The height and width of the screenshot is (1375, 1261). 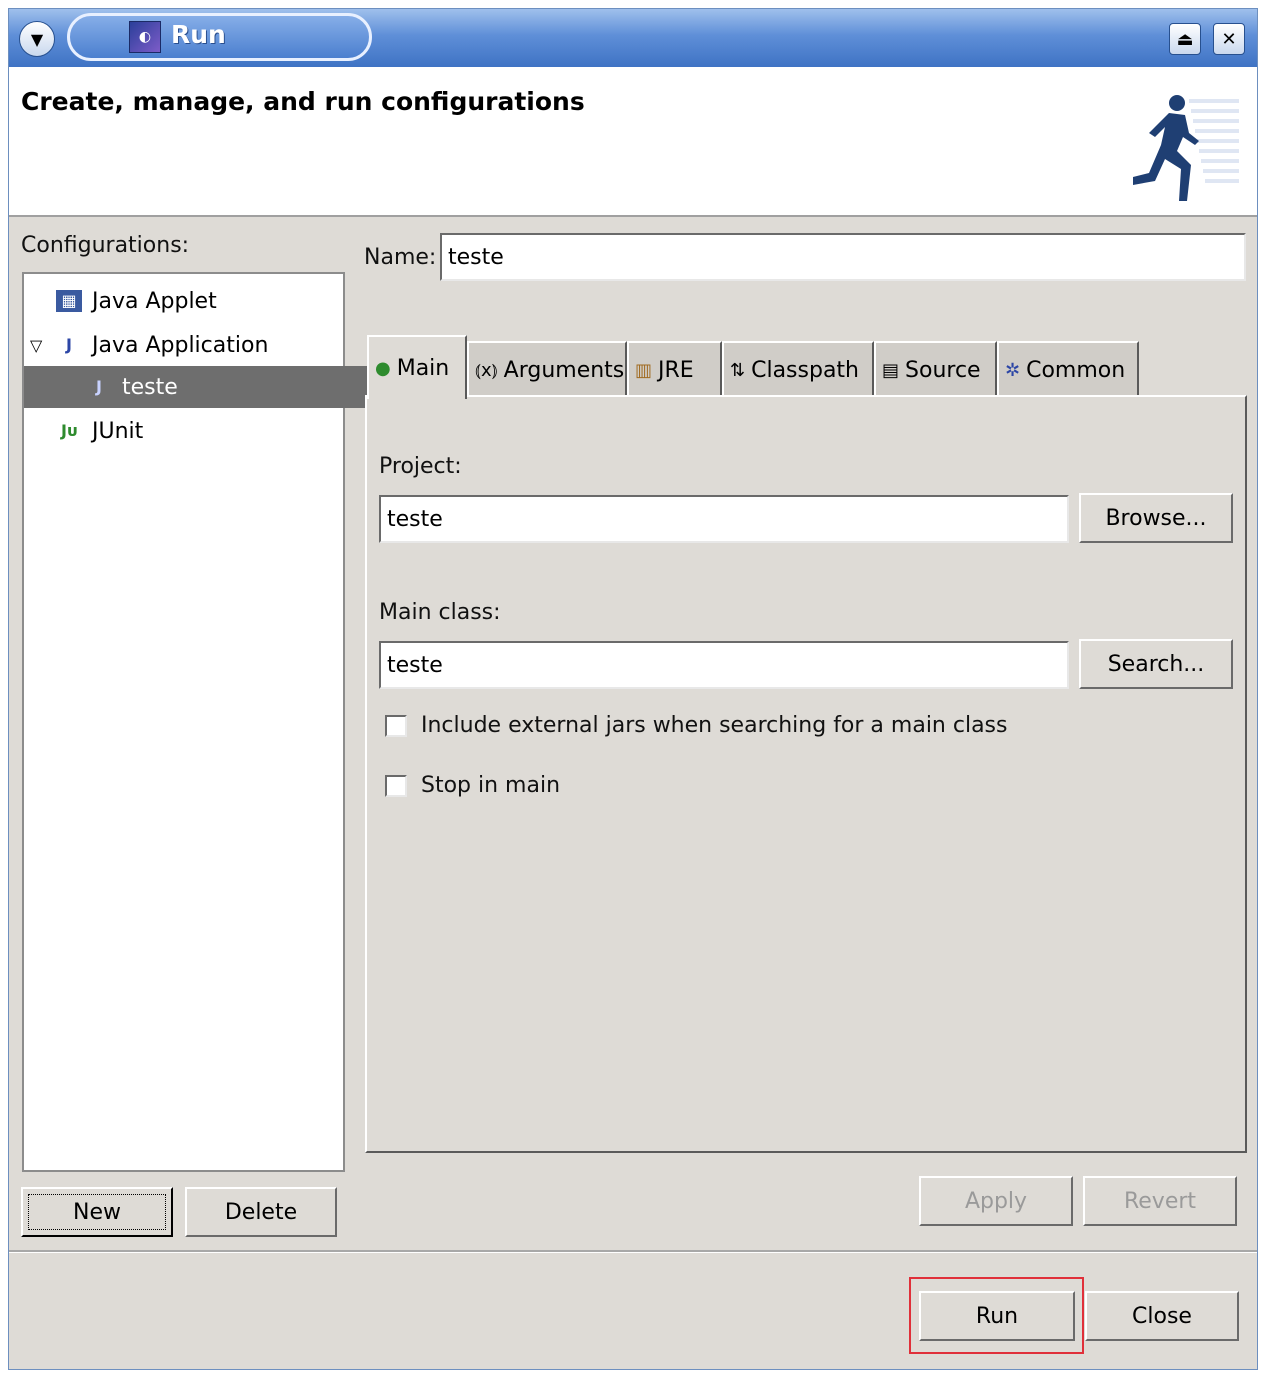 What do you see at coordinates (118, 431) in the screenshot?
I see `tree-item-label: JUnit` at bounding box center [118, 431].